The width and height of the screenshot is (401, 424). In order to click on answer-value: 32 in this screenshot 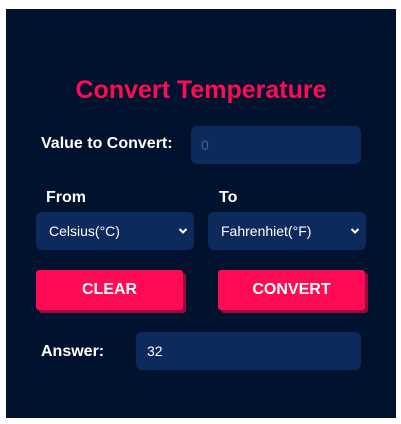, I will do `click(155, 351)`.